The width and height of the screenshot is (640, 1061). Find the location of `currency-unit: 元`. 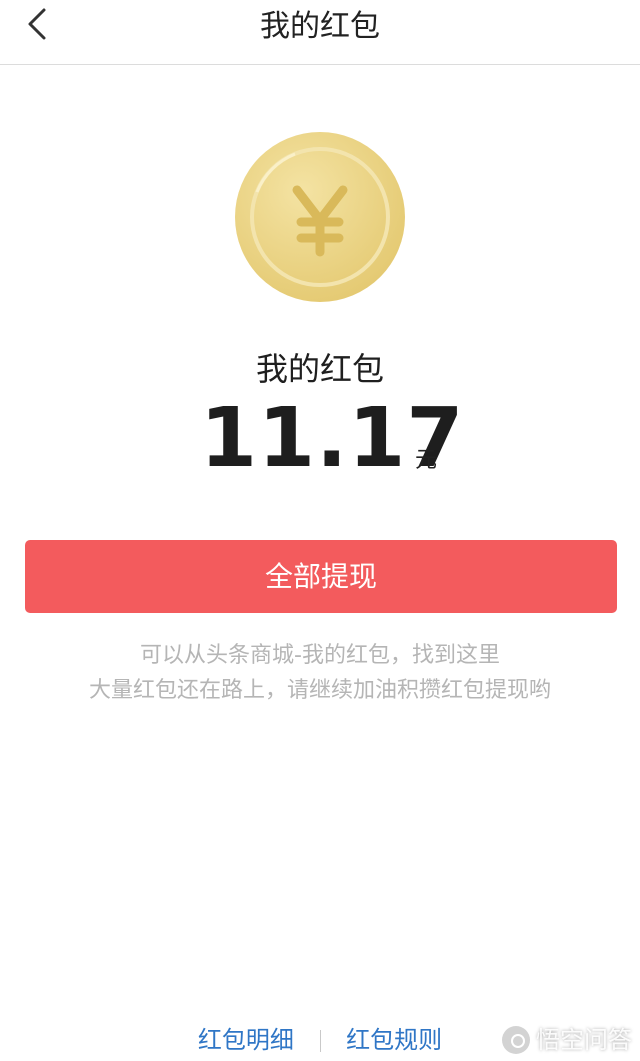

currency-unit: 元 is located at coordinates (426, 460).